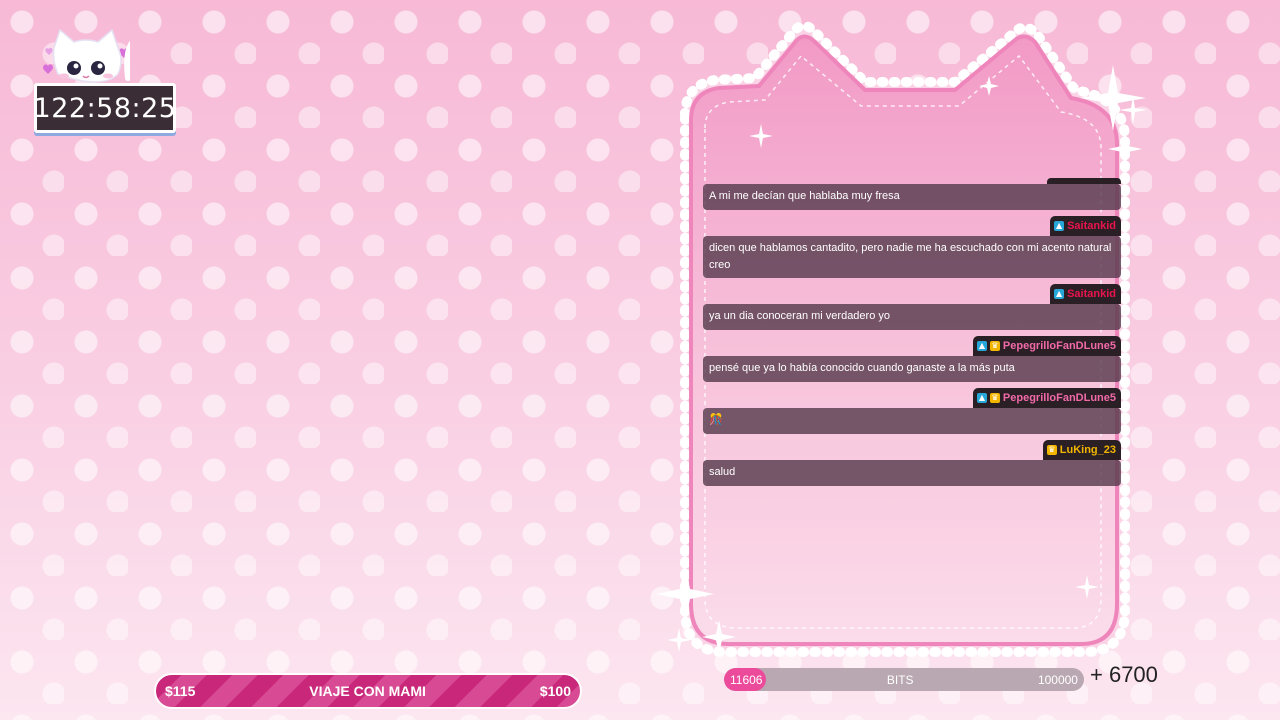  I want to click on chat-message-header: ♛ LuKing_23, so click(1081, 450).